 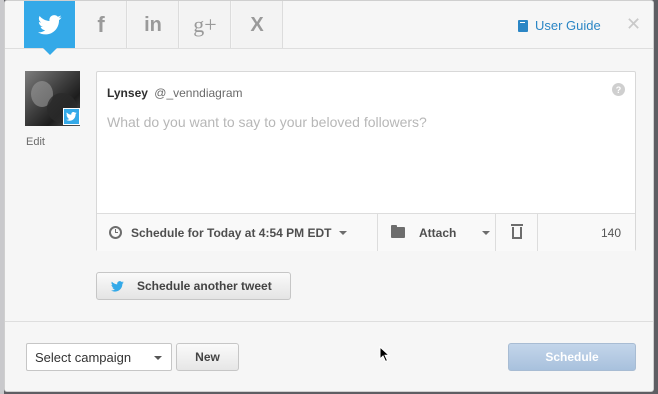 I want to click on linkedin-icon: in, so click(x=153, y=24).